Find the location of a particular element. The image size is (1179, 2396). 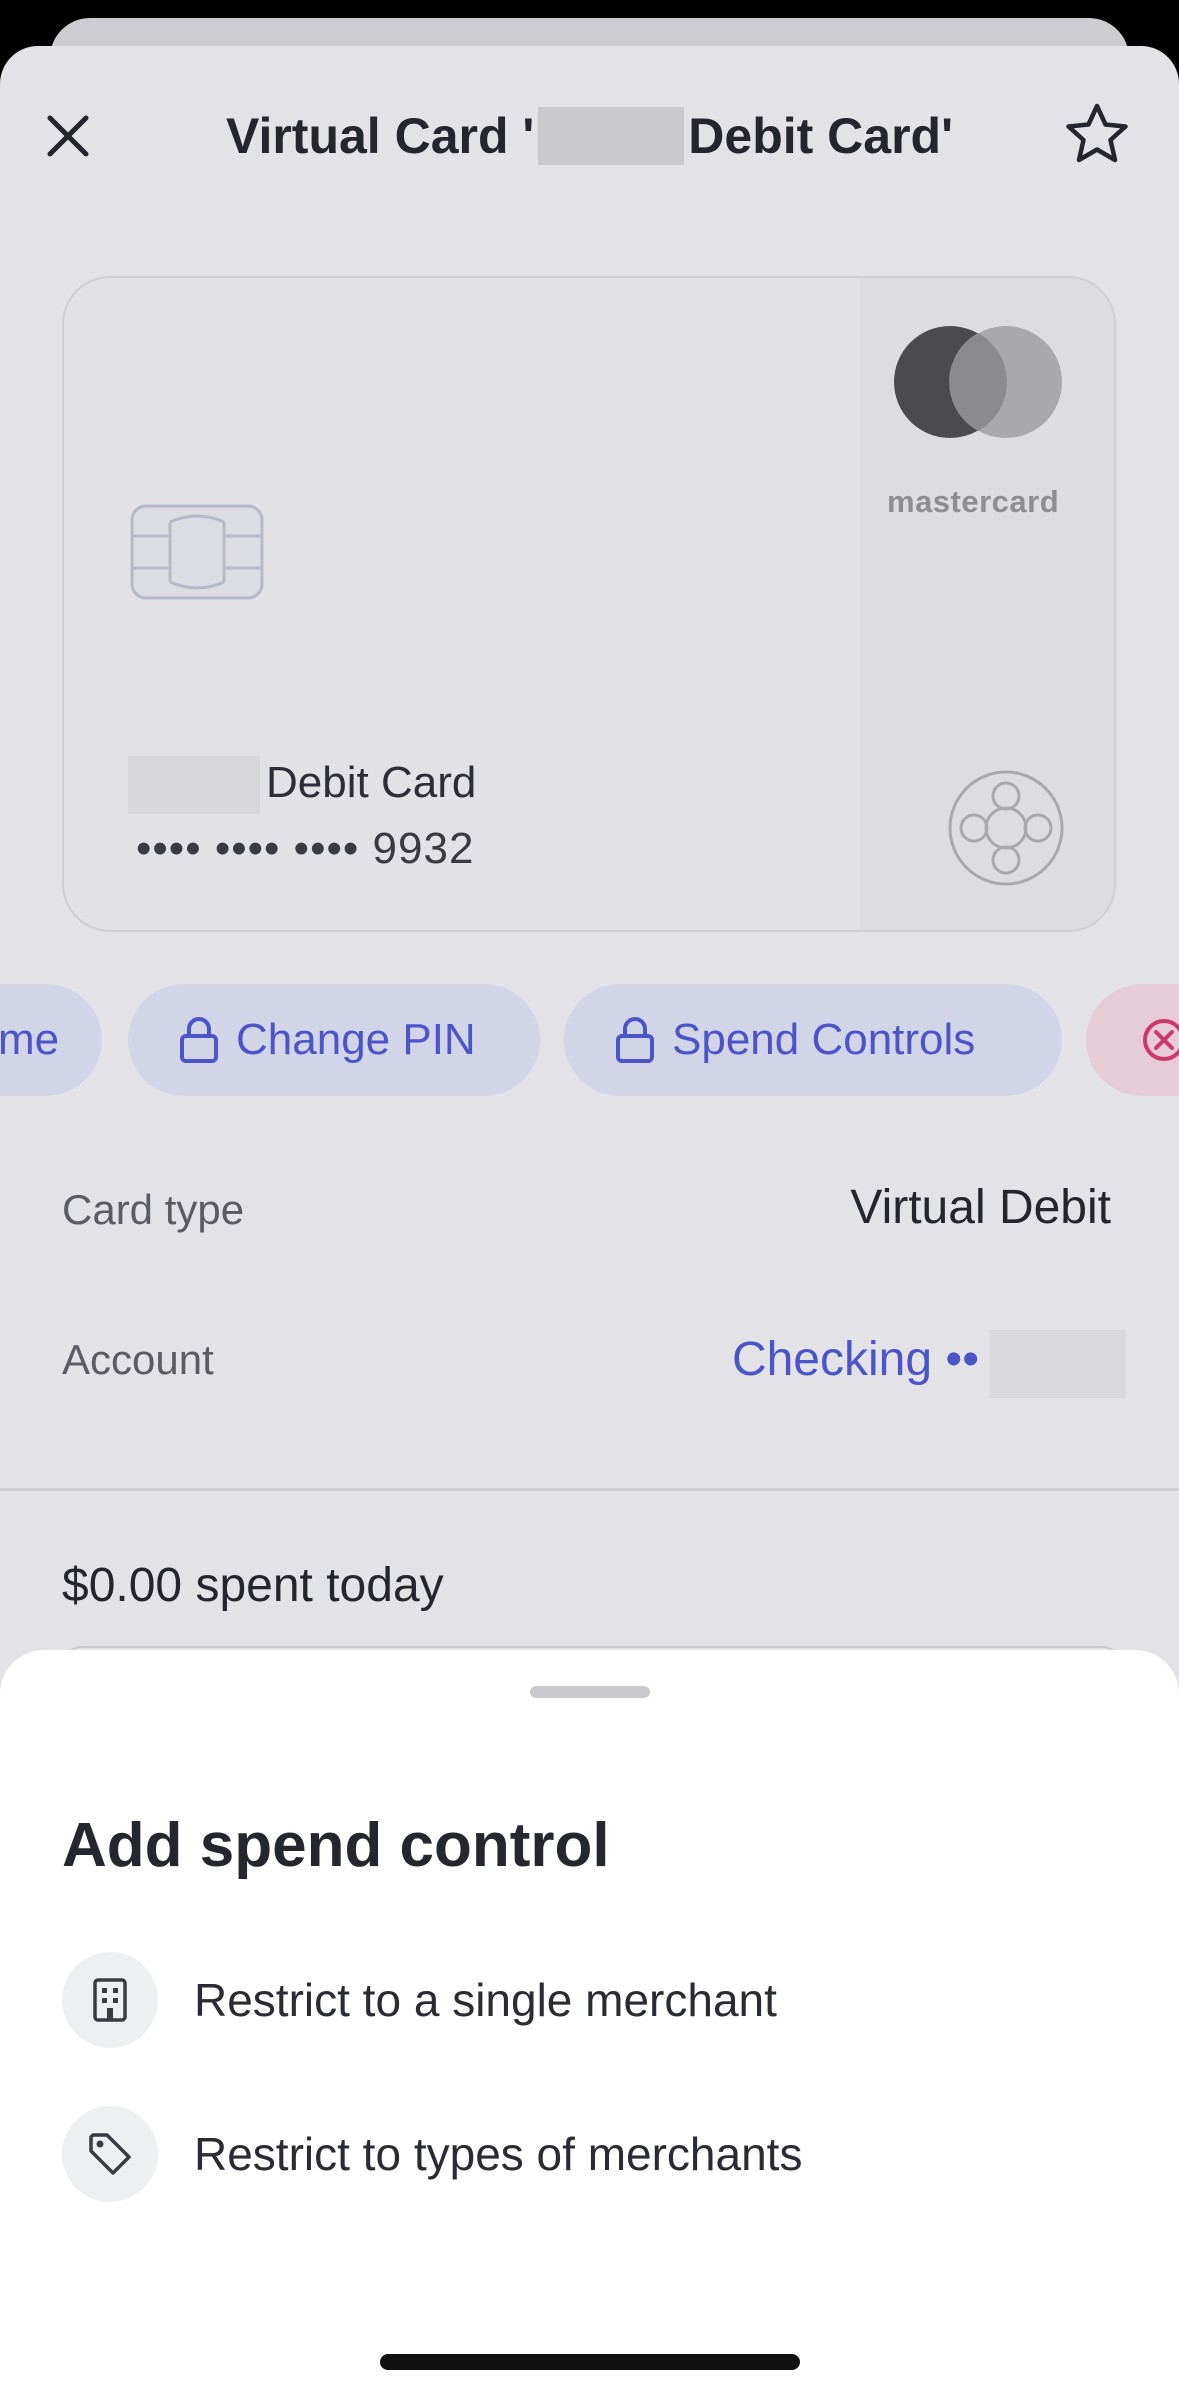

sheet-title: Add spend control is located at coordinates (336, 1845).